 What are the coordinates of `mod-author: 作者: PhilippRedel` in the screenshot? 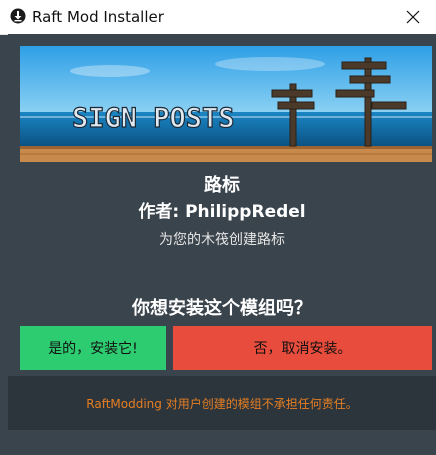 It's located at (222, 212).